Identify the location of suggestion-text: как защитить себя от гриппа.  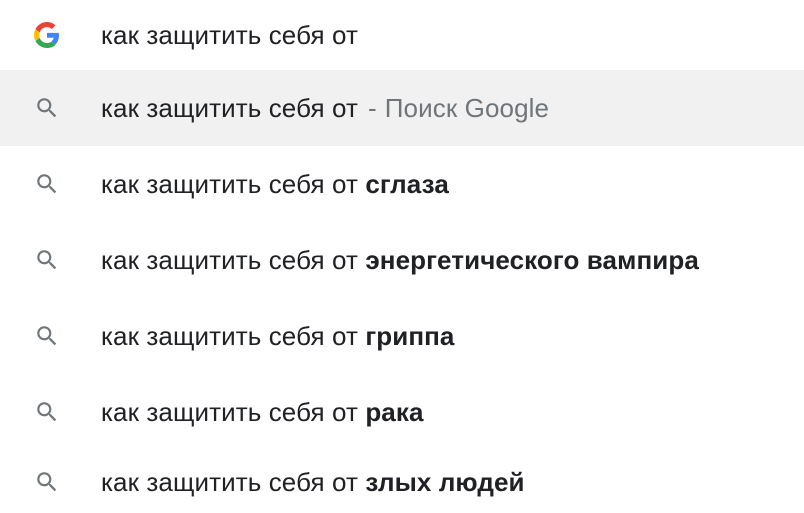
(278, 336).